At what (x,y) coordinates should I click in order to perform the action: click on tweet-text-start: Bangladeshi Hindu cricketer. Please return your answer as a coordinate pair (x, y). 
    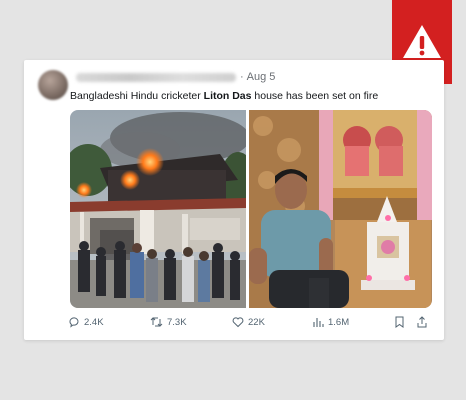
    Looking at the image, I should click on (137, 96).